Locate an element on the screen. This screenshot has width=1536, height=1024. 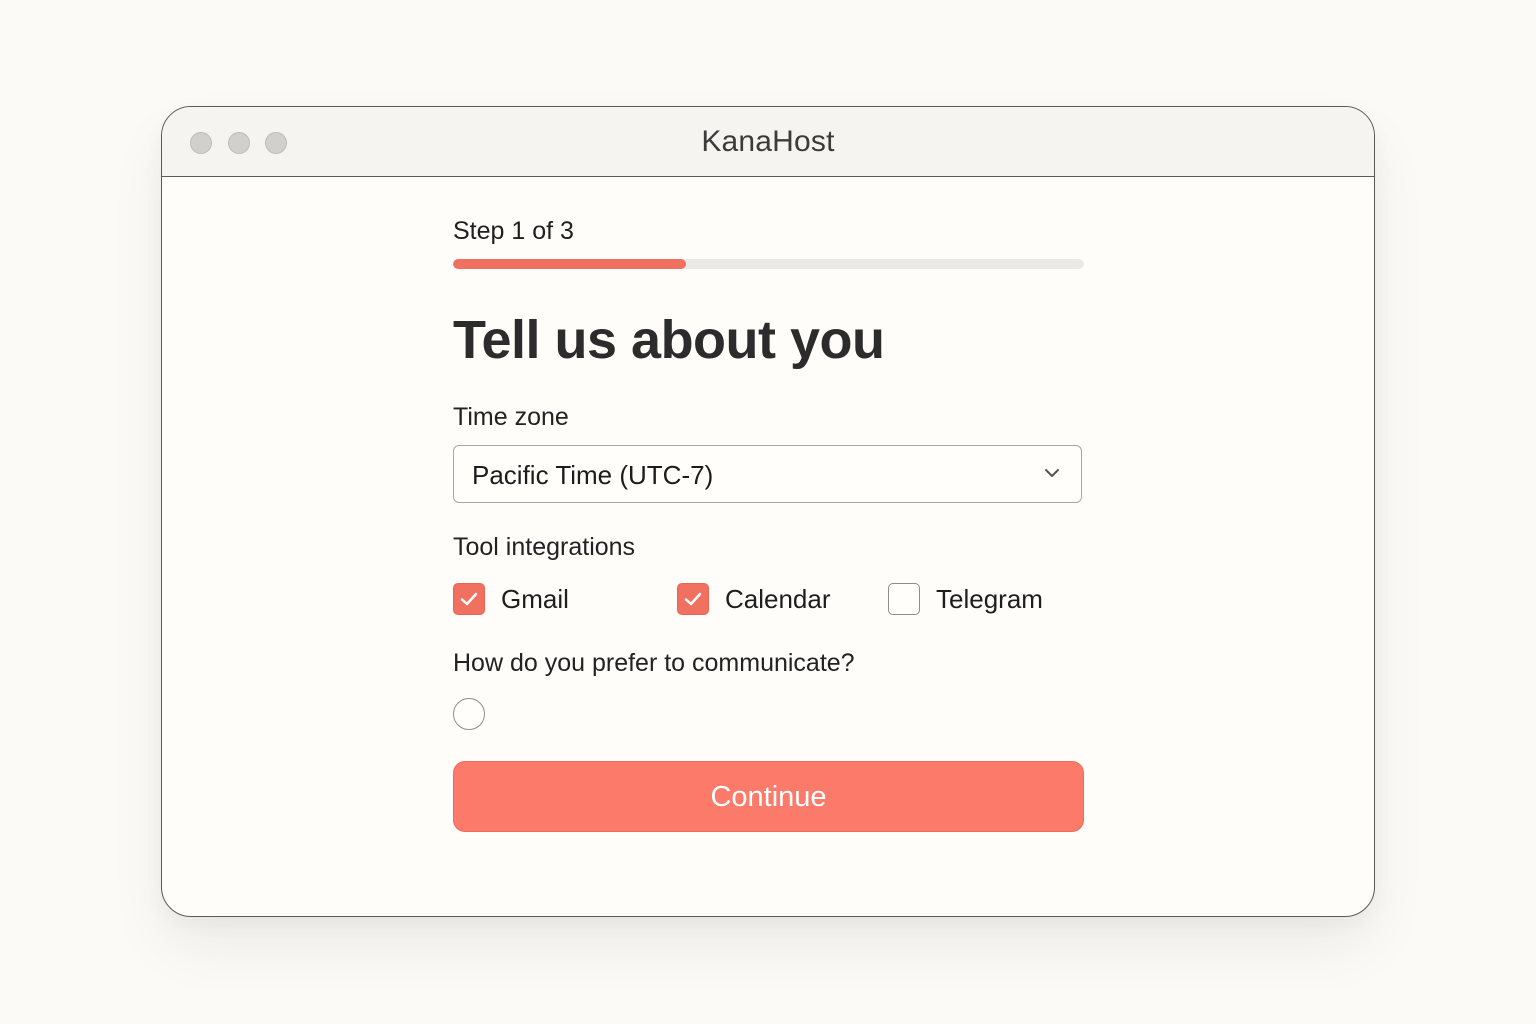
checkbox-calendar-box is located at coordinates (693, 599).